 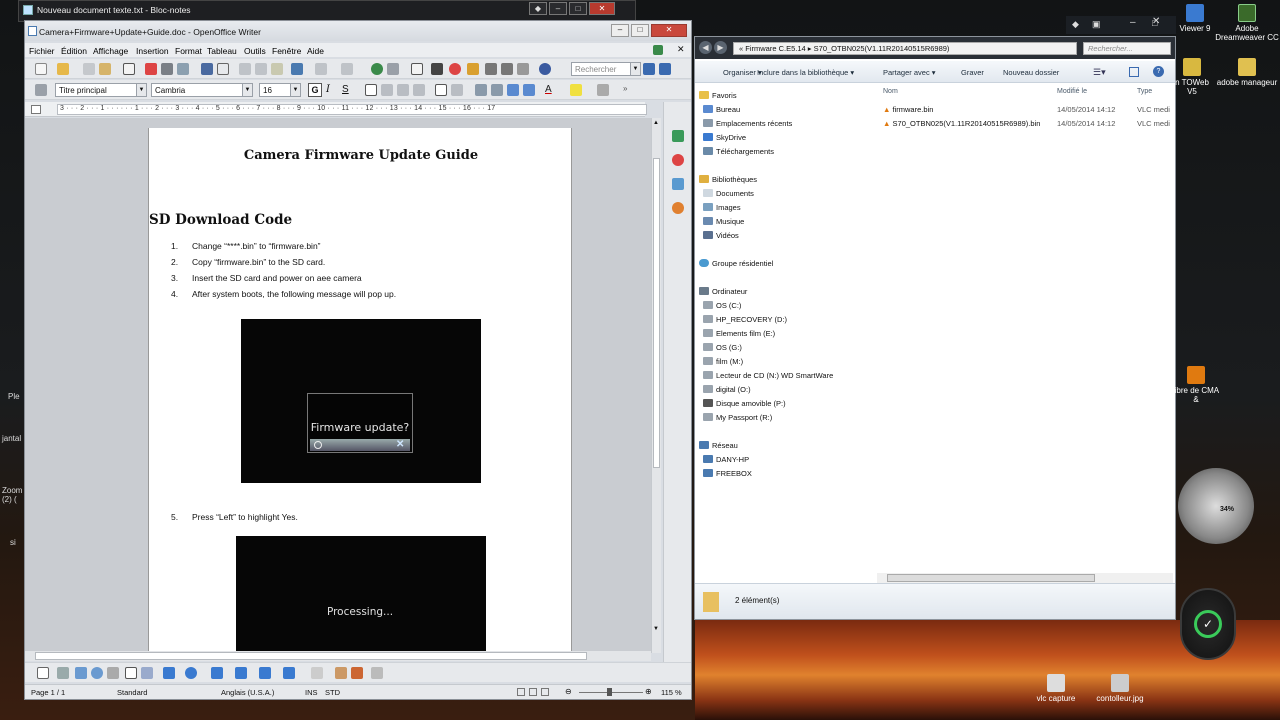 What do you see at coordinates (739, 333) in the screenshot?
I see `nav-drive: Elements film (E:)` at bounding box center [739, 333].